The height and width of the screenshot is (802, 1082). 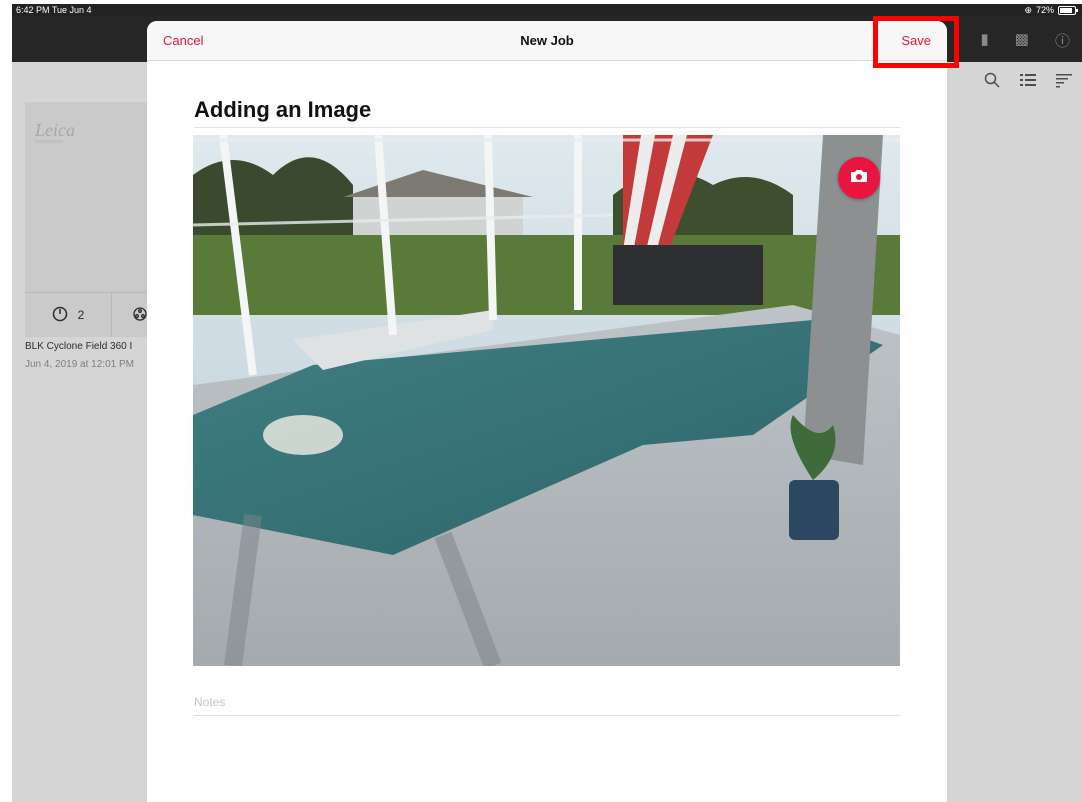 What do you see at coordinates (79, 364) in the screenshot?
I see `job-date: Jun 4, 2019 at 12:01 PM` at bounding box center [79, 364].